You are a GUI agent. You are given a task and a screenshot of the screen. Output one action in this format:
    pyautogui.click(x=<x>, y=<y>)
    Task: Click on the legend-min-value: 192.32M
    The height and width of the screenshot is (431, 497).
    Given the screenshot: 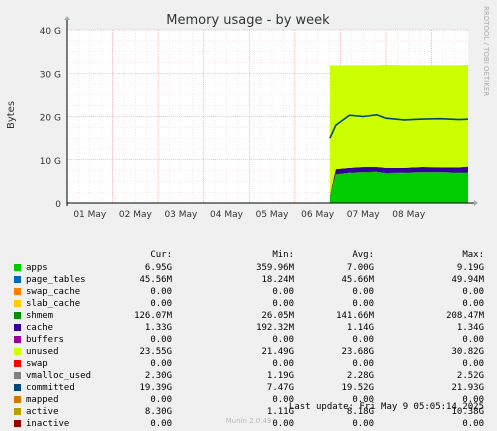 What is the action you would take?
    pyautogui.click(x=275, y=328)
    